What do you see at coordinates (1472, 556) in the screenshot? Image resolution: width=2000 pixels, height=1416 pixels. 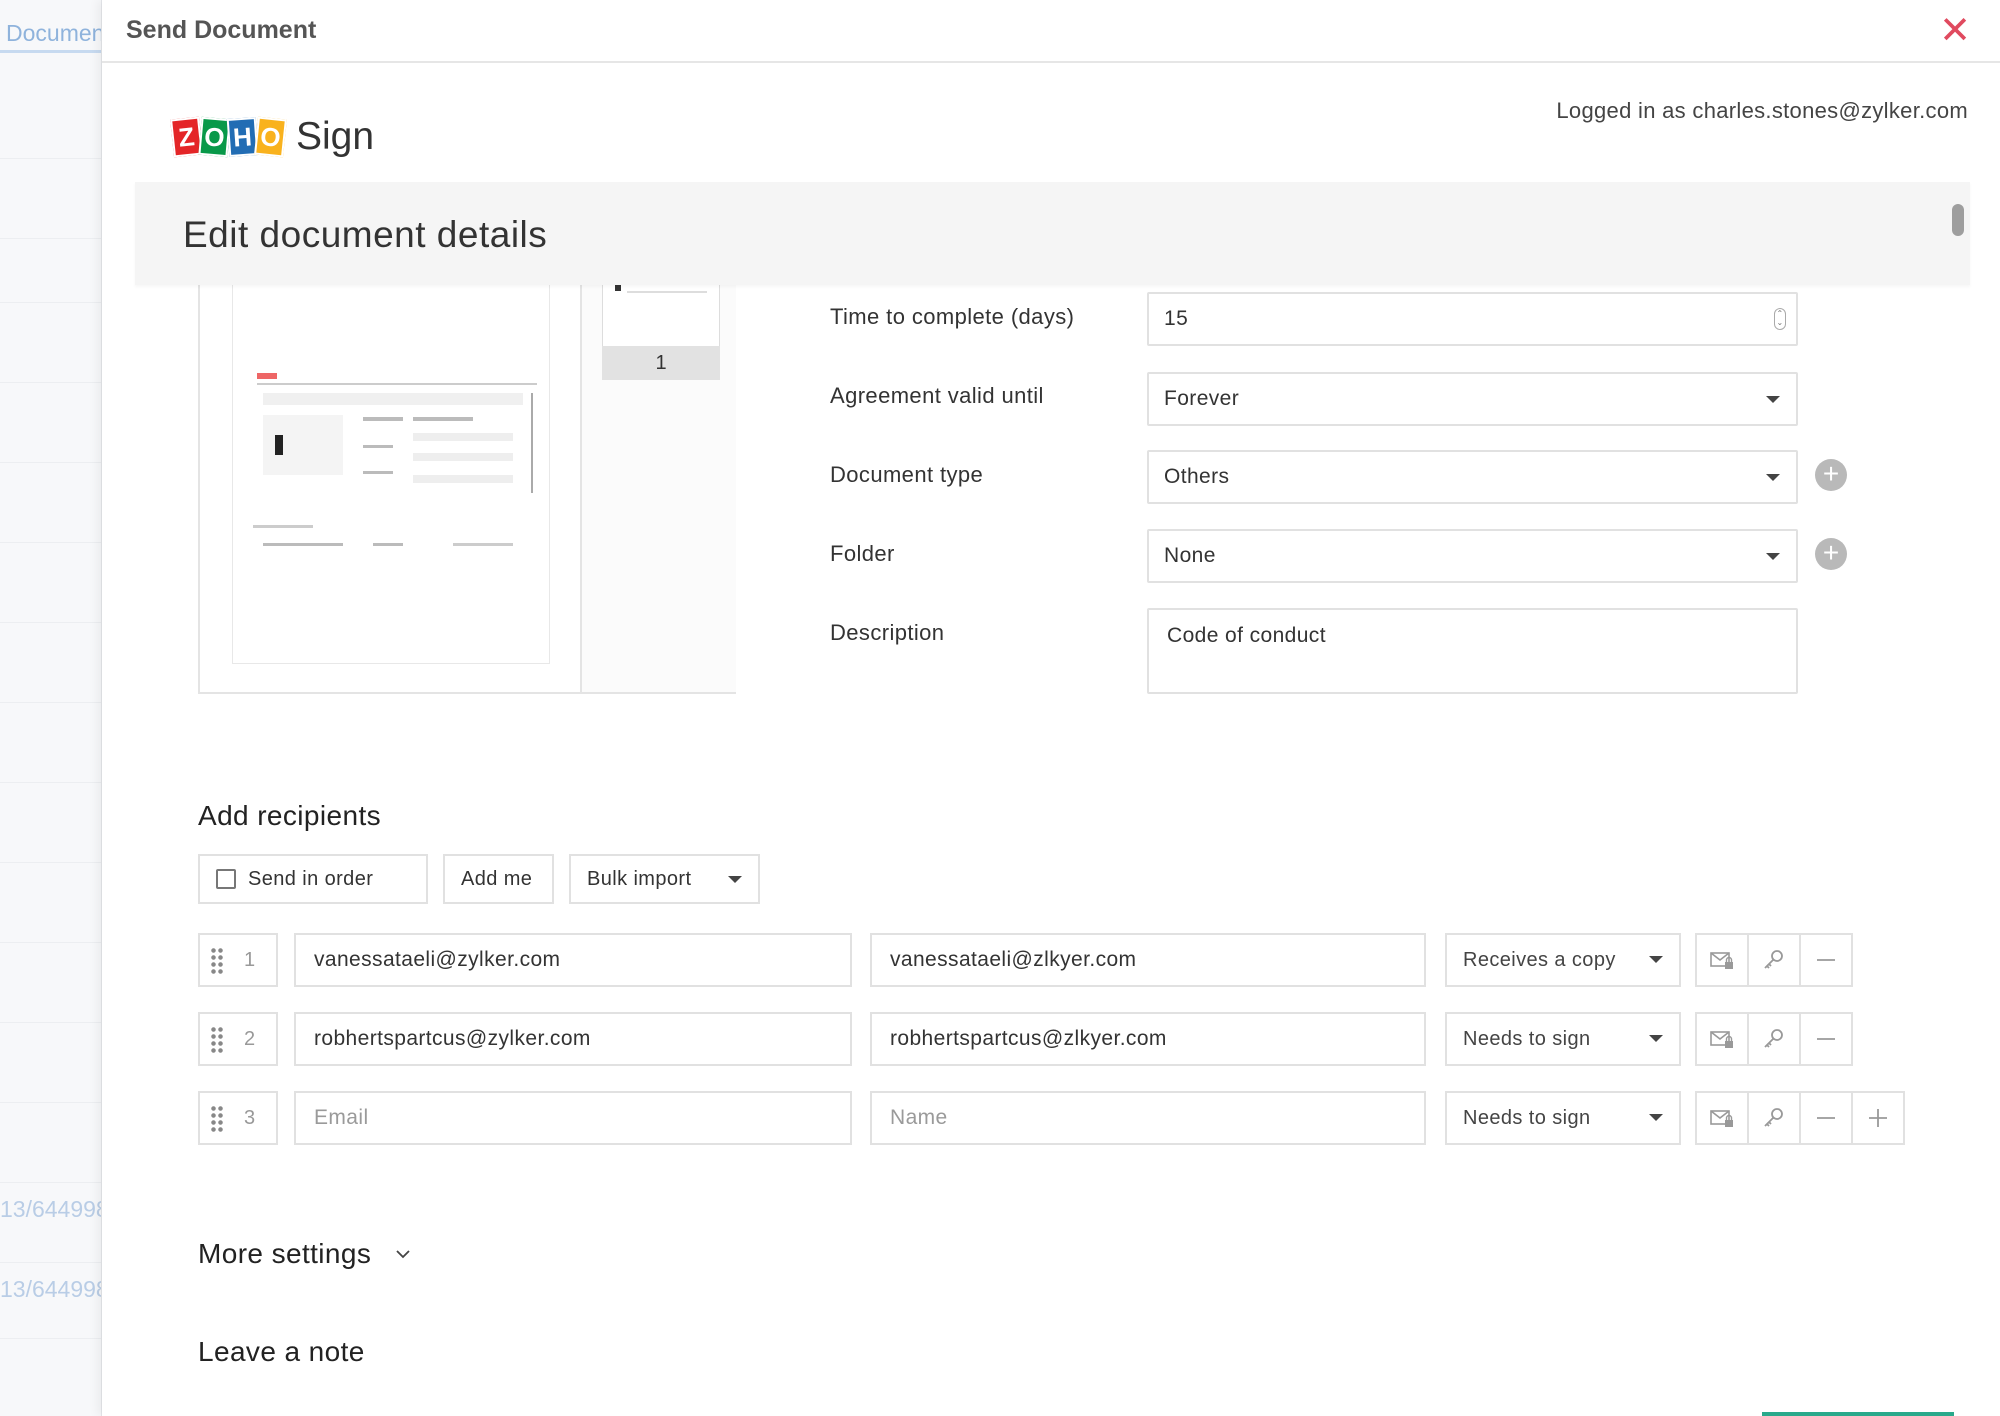 I see `folder-select: None` at bounding box center [1472, 556].